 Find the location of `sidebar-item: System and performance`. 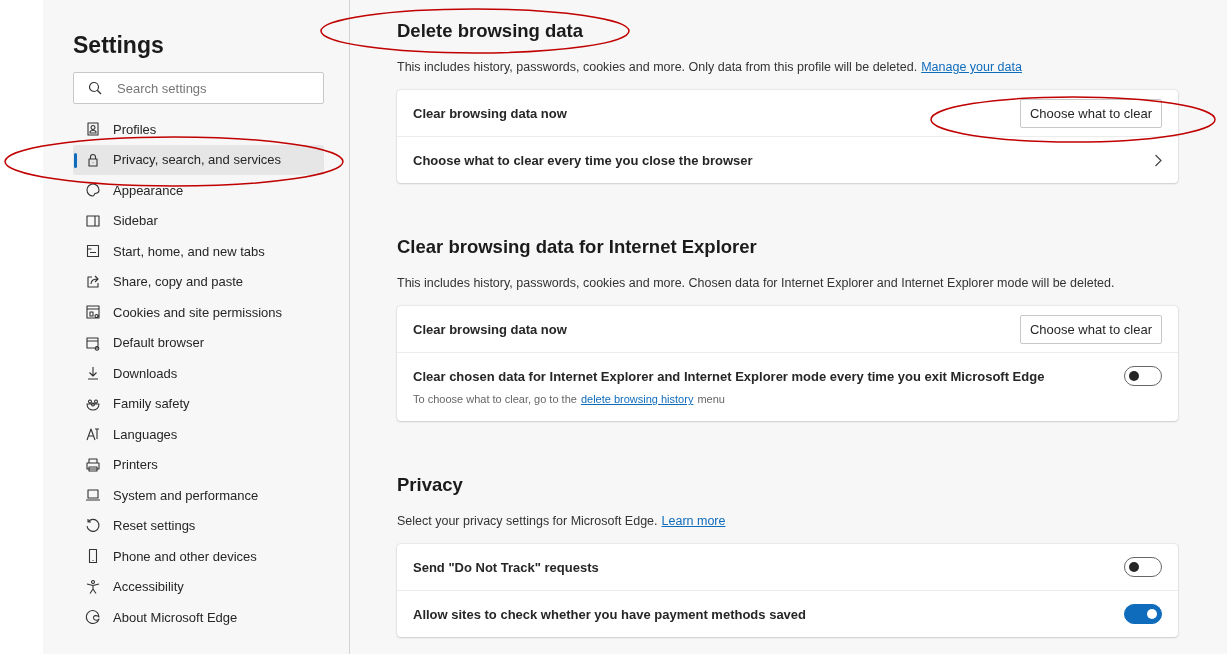

sidebar-item: System and performance is located at coordinates (198, 495).